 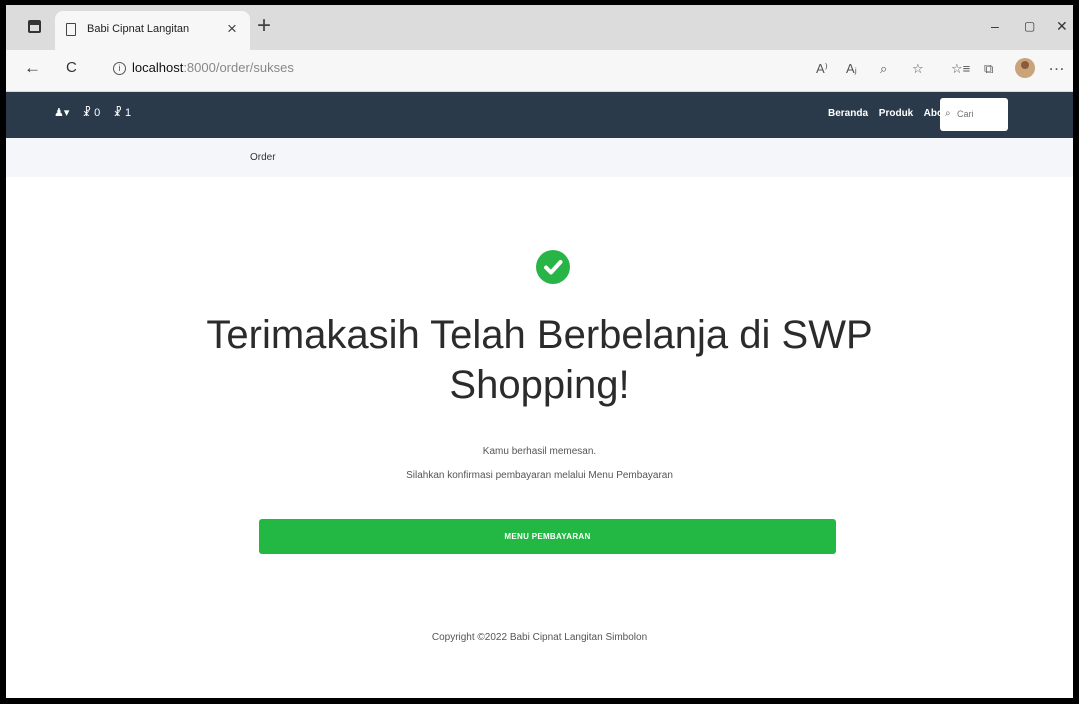 What do you see at coordinates (883, 69) in the screenshot?
I see `zoom-icon: ⌕` at bounding box center [883, 69].